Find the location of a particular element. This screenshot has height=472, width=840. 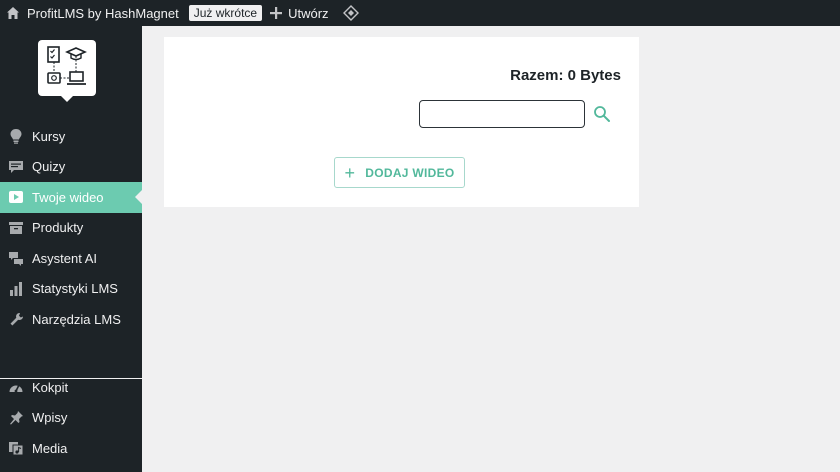

add-video-label: DODAJ WIDEO is located at coordinates (410, 172).